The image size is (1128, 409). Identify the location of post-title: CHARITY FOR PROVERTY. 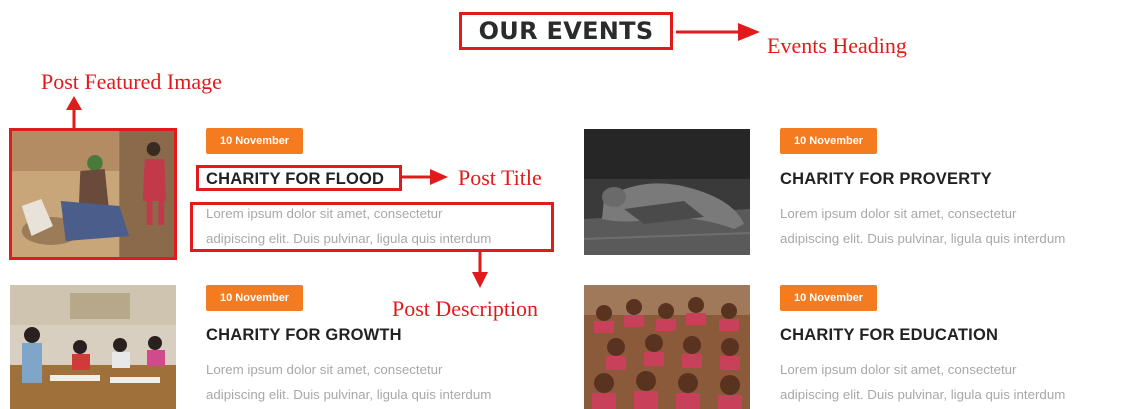
(886, 179).